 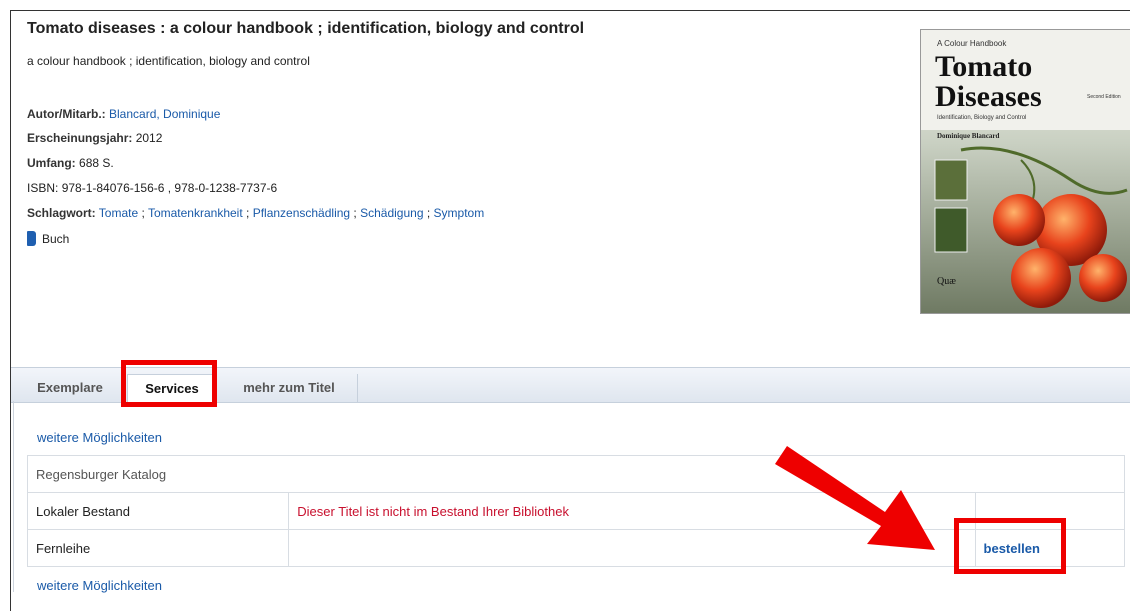 I want to click on subject-label: Schlagwort:, so click(x=61, y=213).